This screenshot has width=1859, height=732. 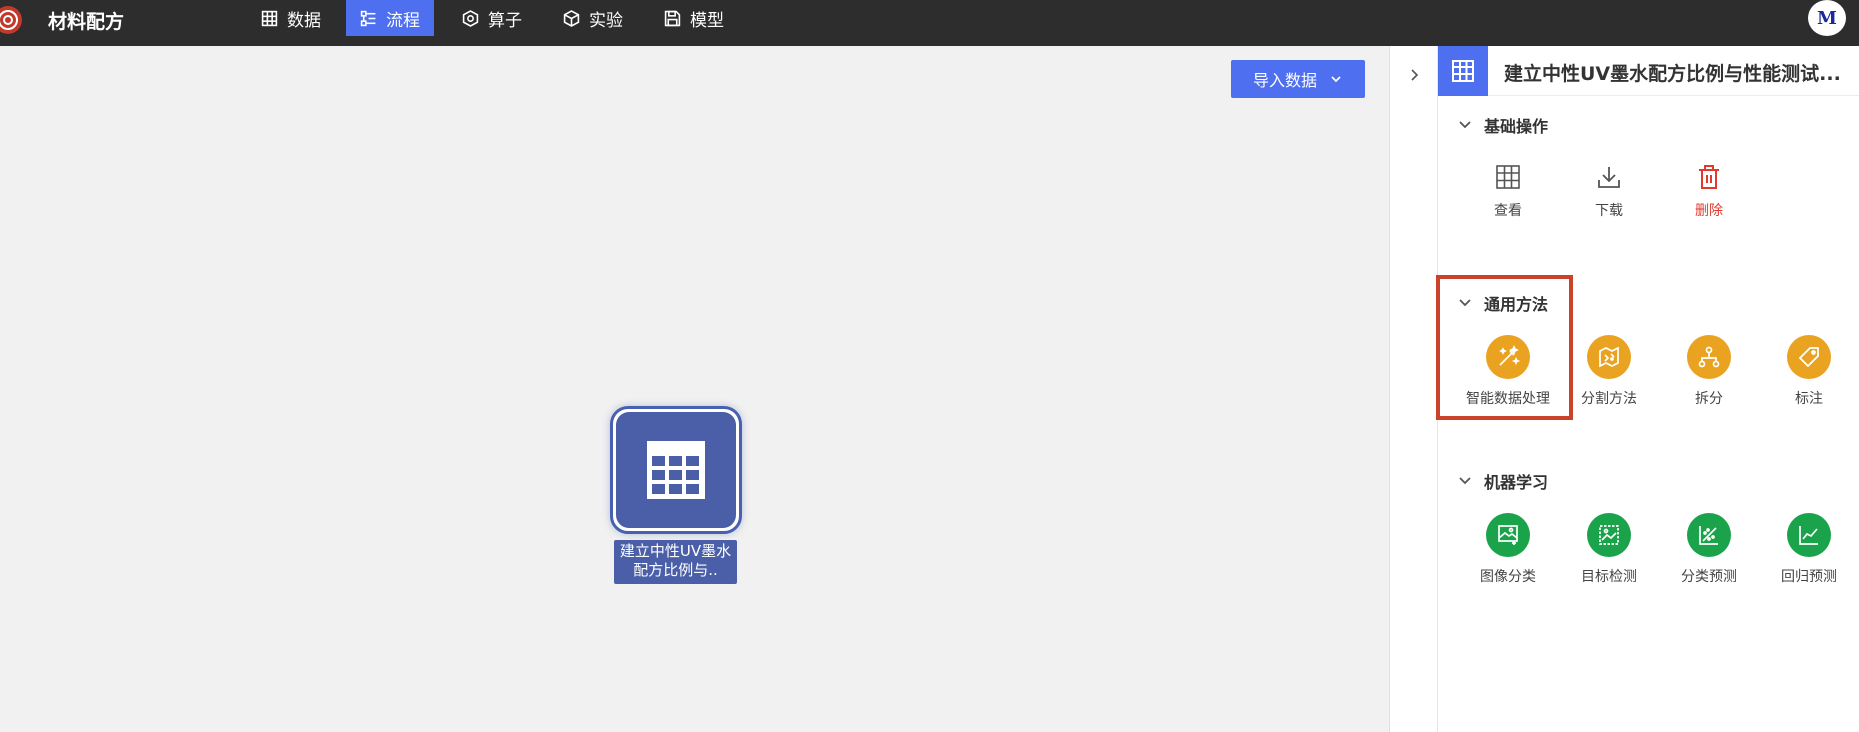 I want to click on app-logo-icon, so click(x=11, y=20).